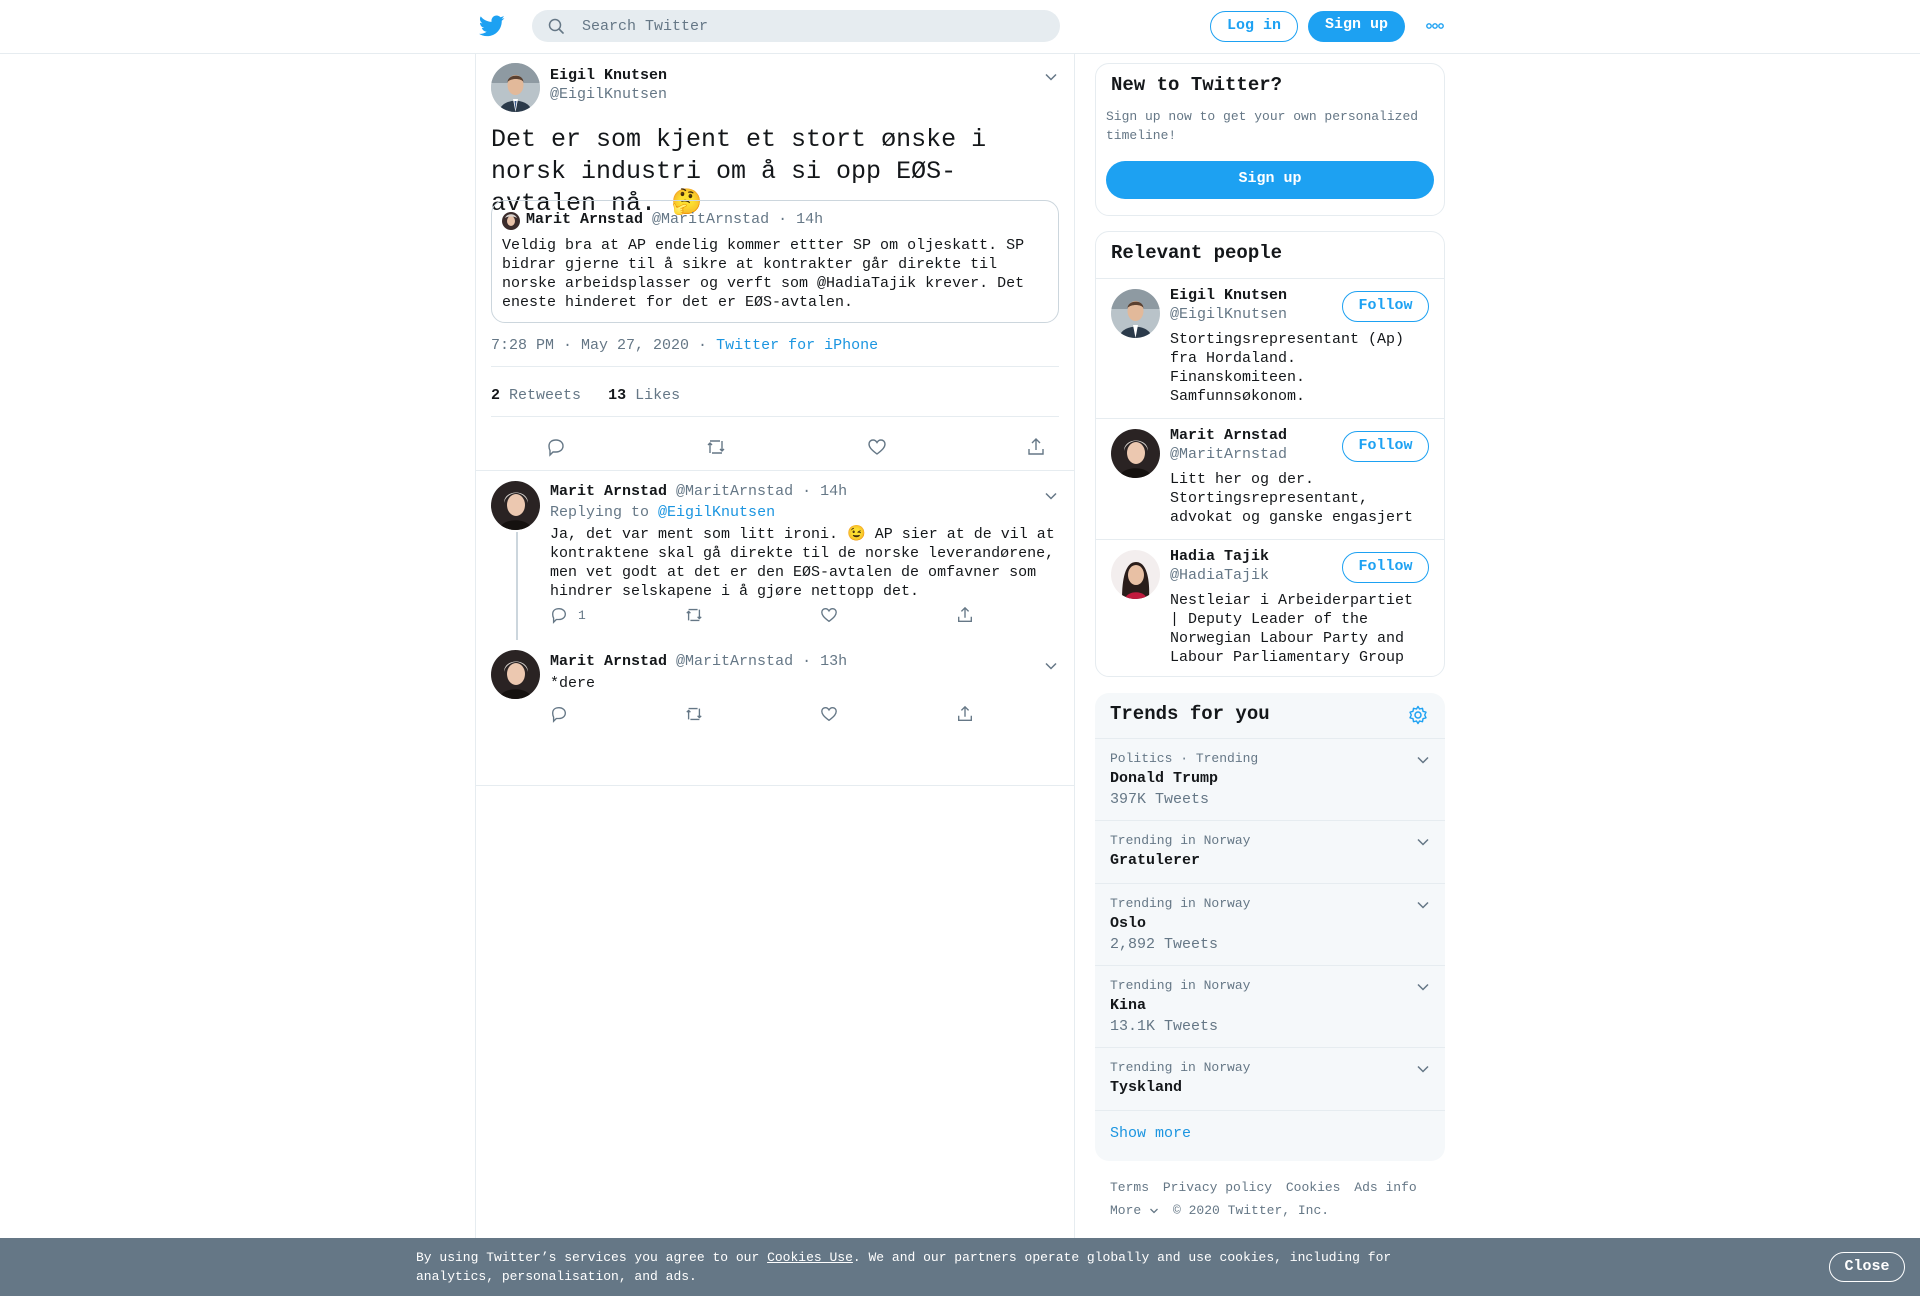 The height and width of the screenshot is (1296, 1920). Describe the element at coordinates (1270, 1006) in the screenshot. I see `trend-item: Trending in Norway Kina 13.1K Tweets` at that location.